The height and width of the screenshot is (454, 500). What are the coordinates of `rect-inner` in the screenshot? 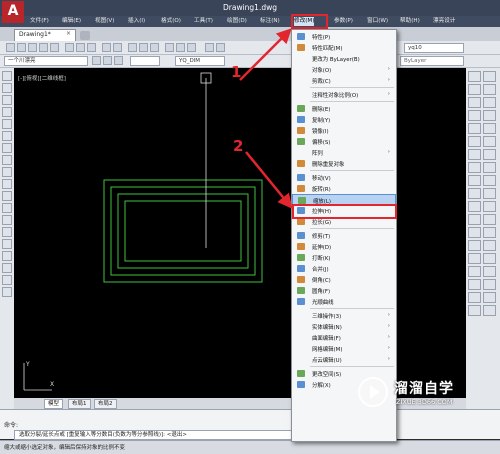 It's located at (183, 231).